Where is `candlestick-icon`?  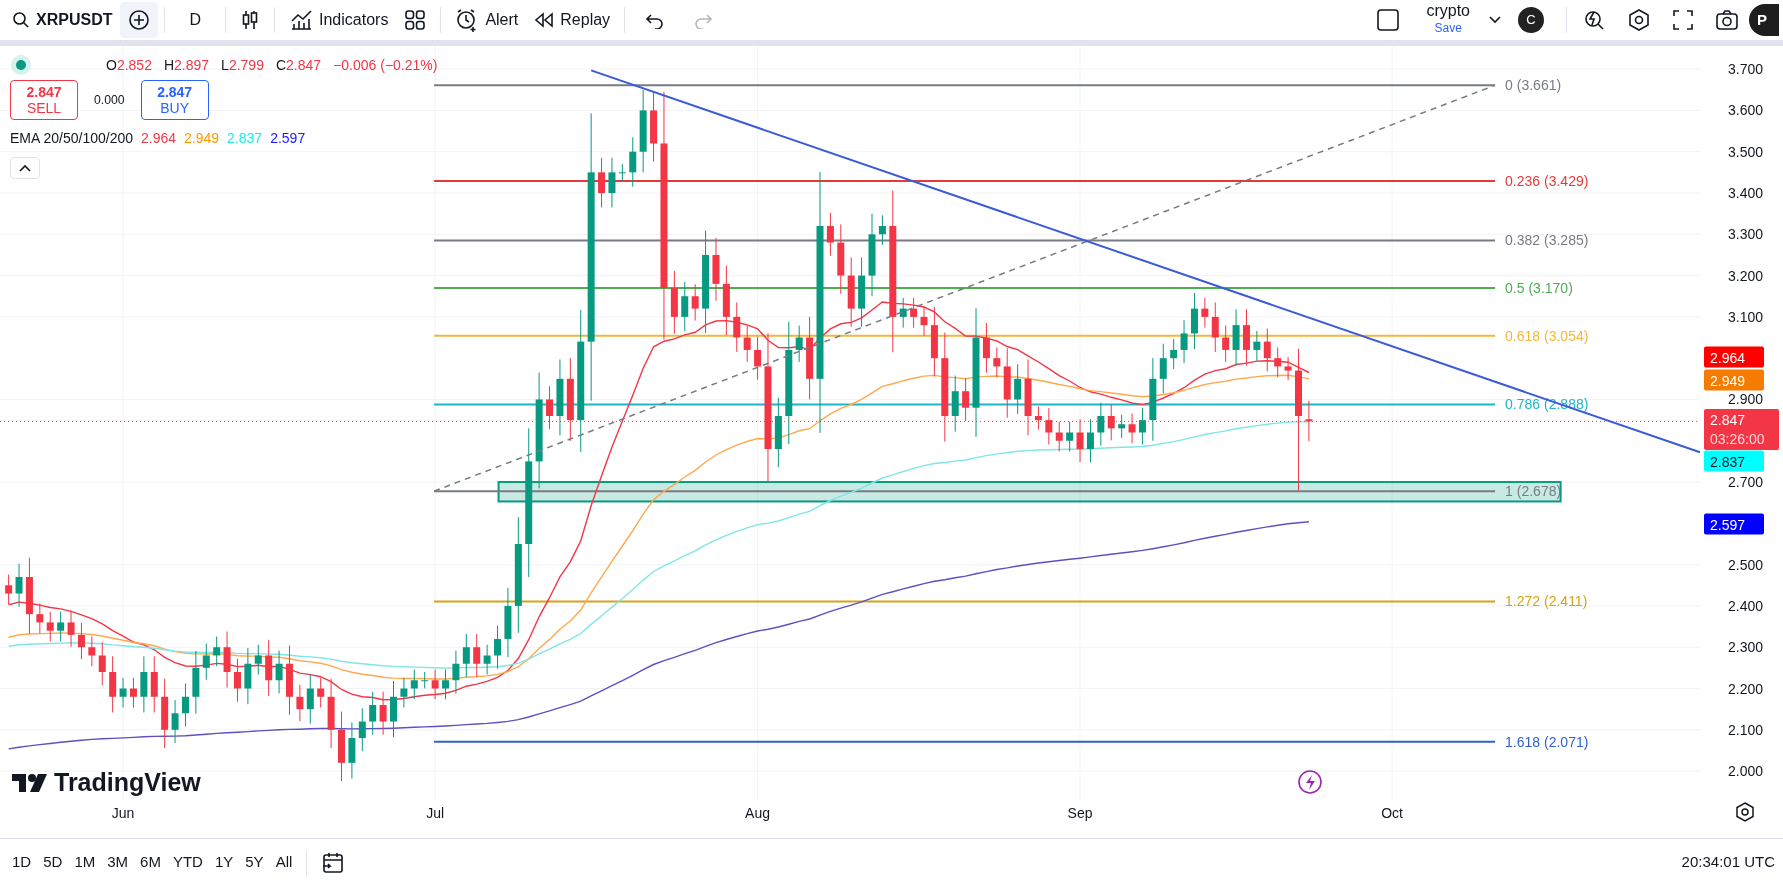
candlestick-icon is located at coordinates (250, 20).